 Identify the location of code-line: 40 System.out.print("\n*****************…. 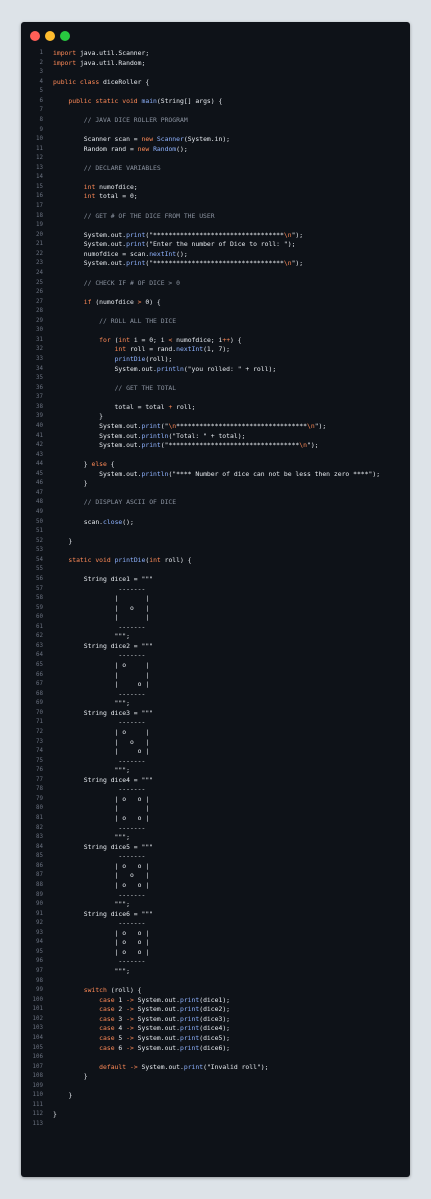
(215, 427).